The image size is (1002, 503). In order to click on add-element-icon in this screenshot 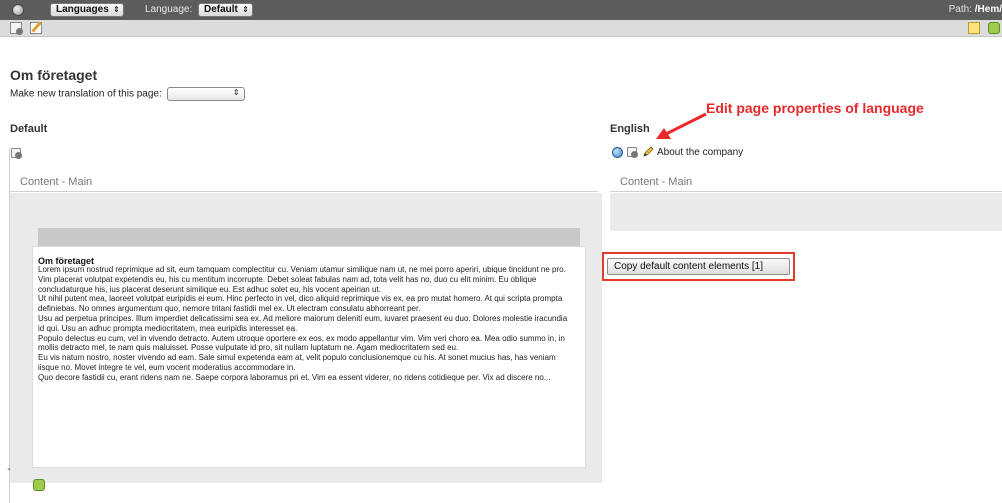, I will do `click(39, 485)`.